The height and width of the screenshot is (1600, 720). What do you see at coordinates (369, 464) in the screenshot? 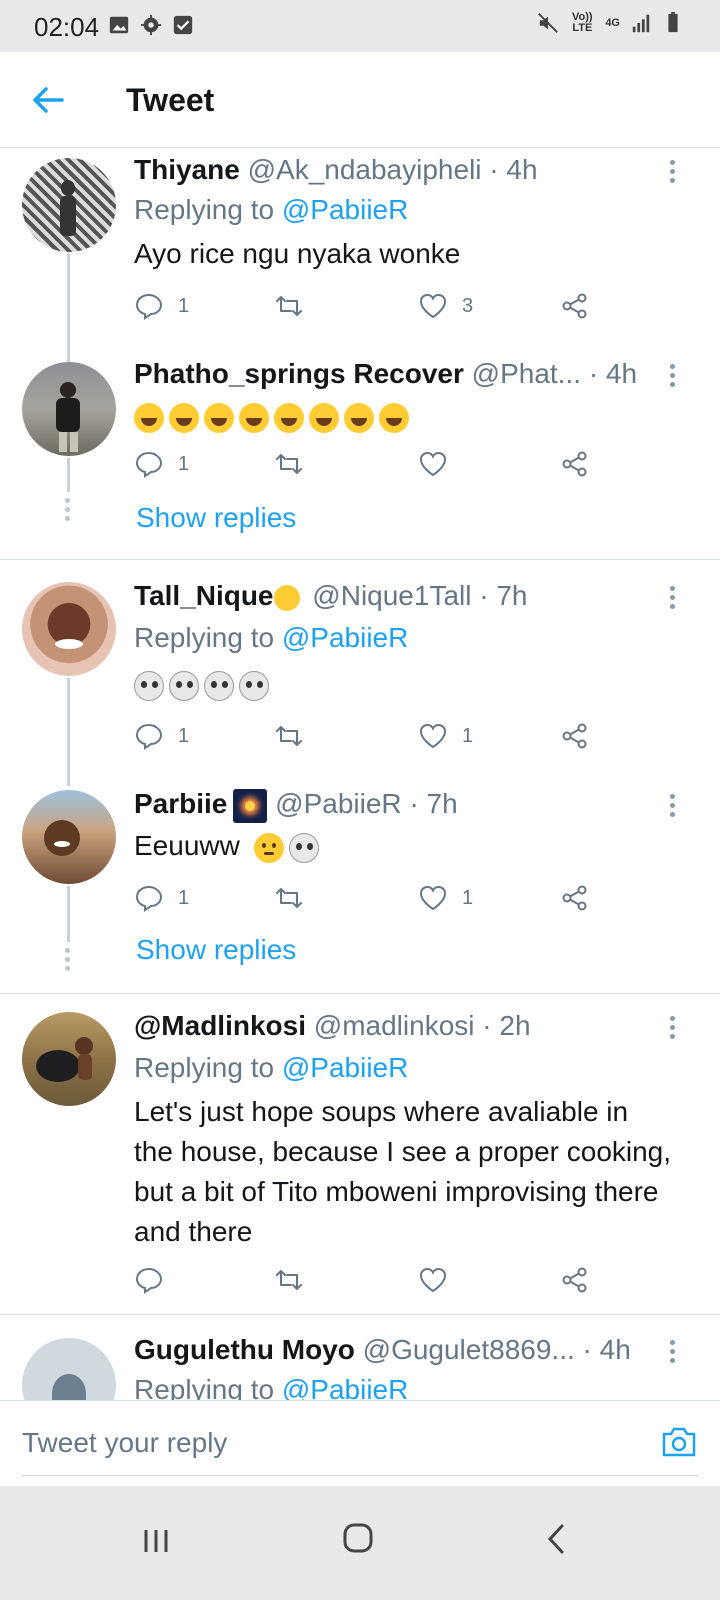
I see `tweet-actions: 1` at bounding box center [369, 464].